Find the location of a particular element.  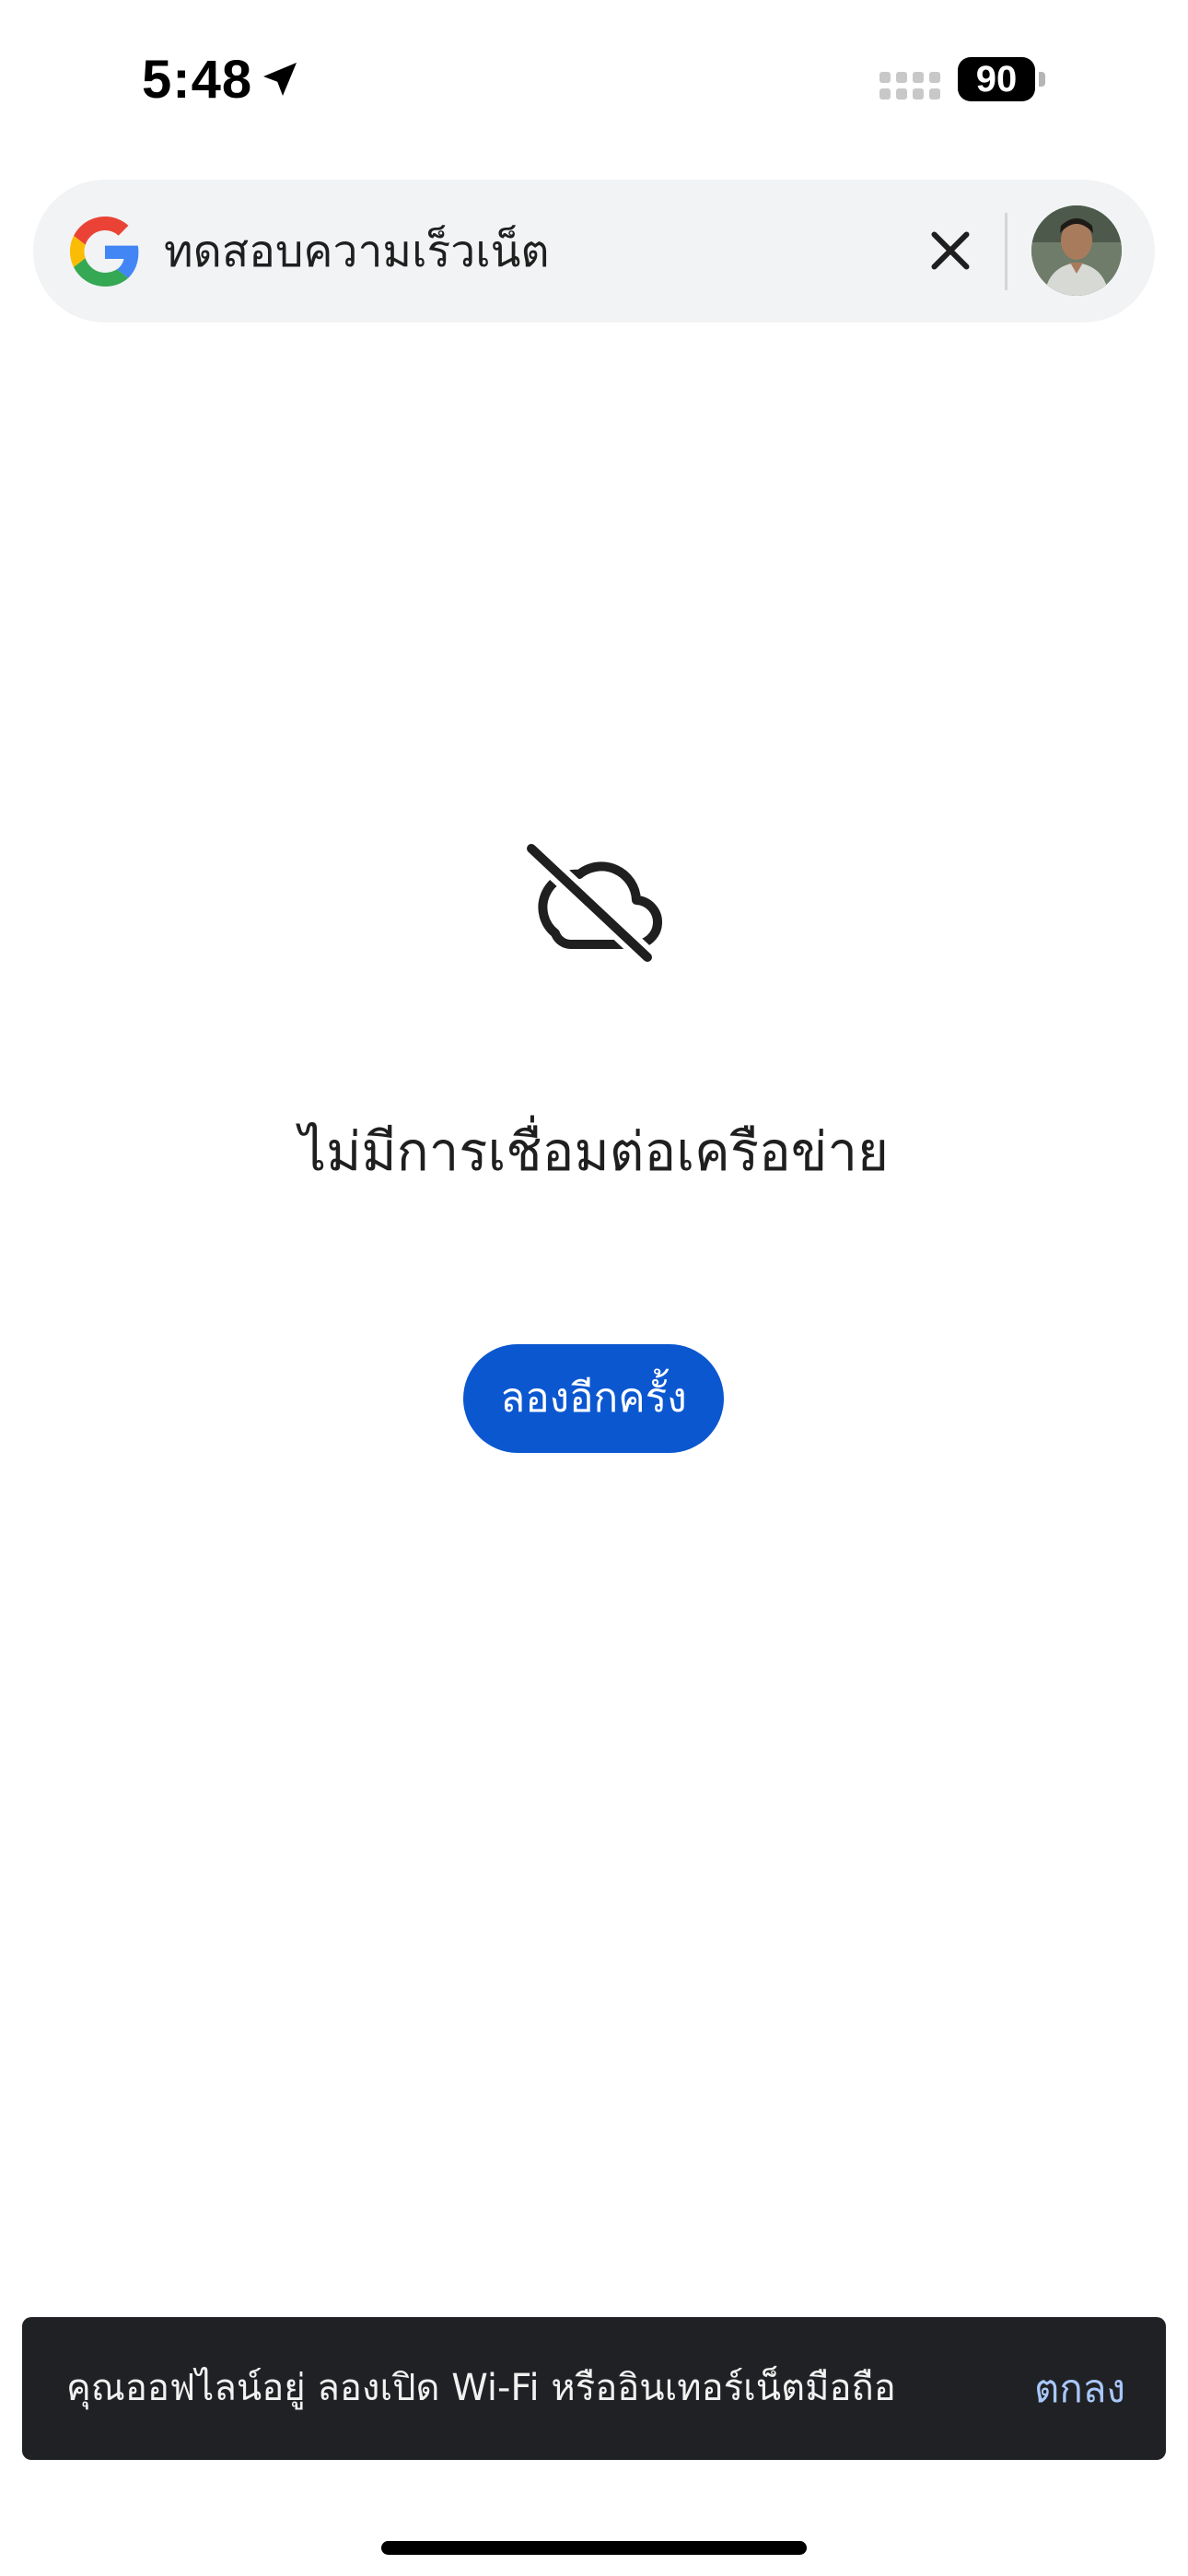

close-icon is located at coordinates (951, 250).